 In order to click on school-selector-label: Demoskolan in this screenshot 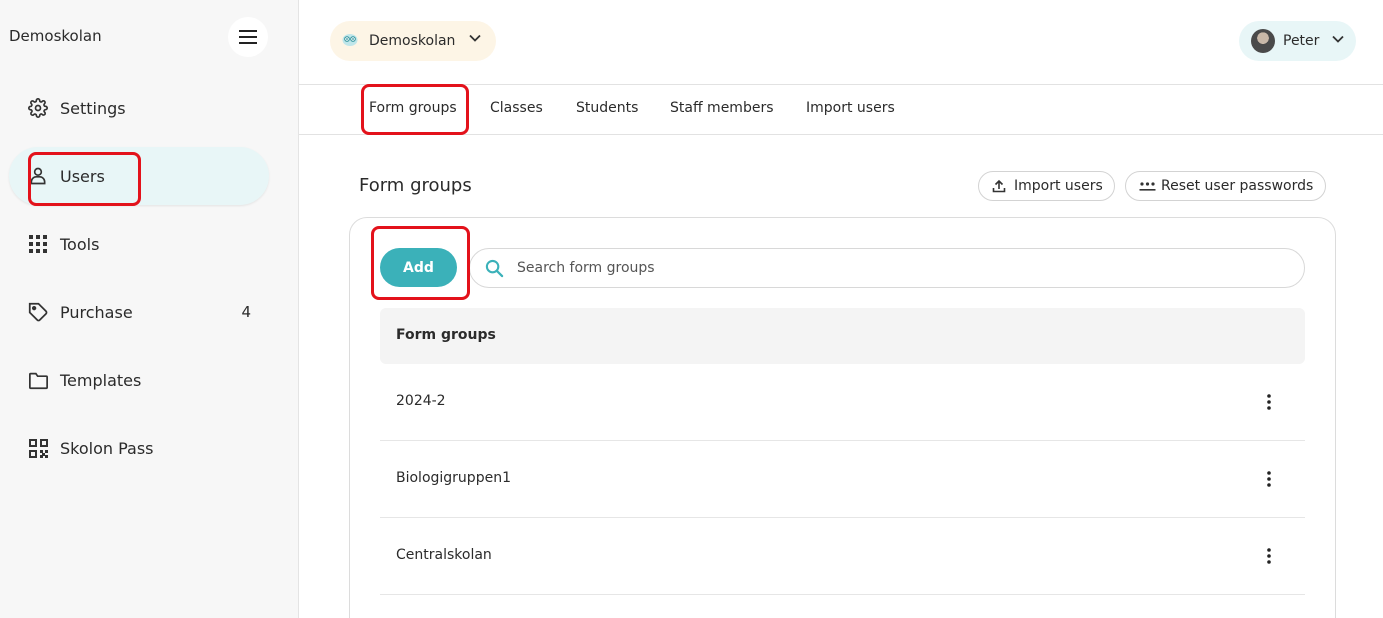, I will do `click(412, 41)`.